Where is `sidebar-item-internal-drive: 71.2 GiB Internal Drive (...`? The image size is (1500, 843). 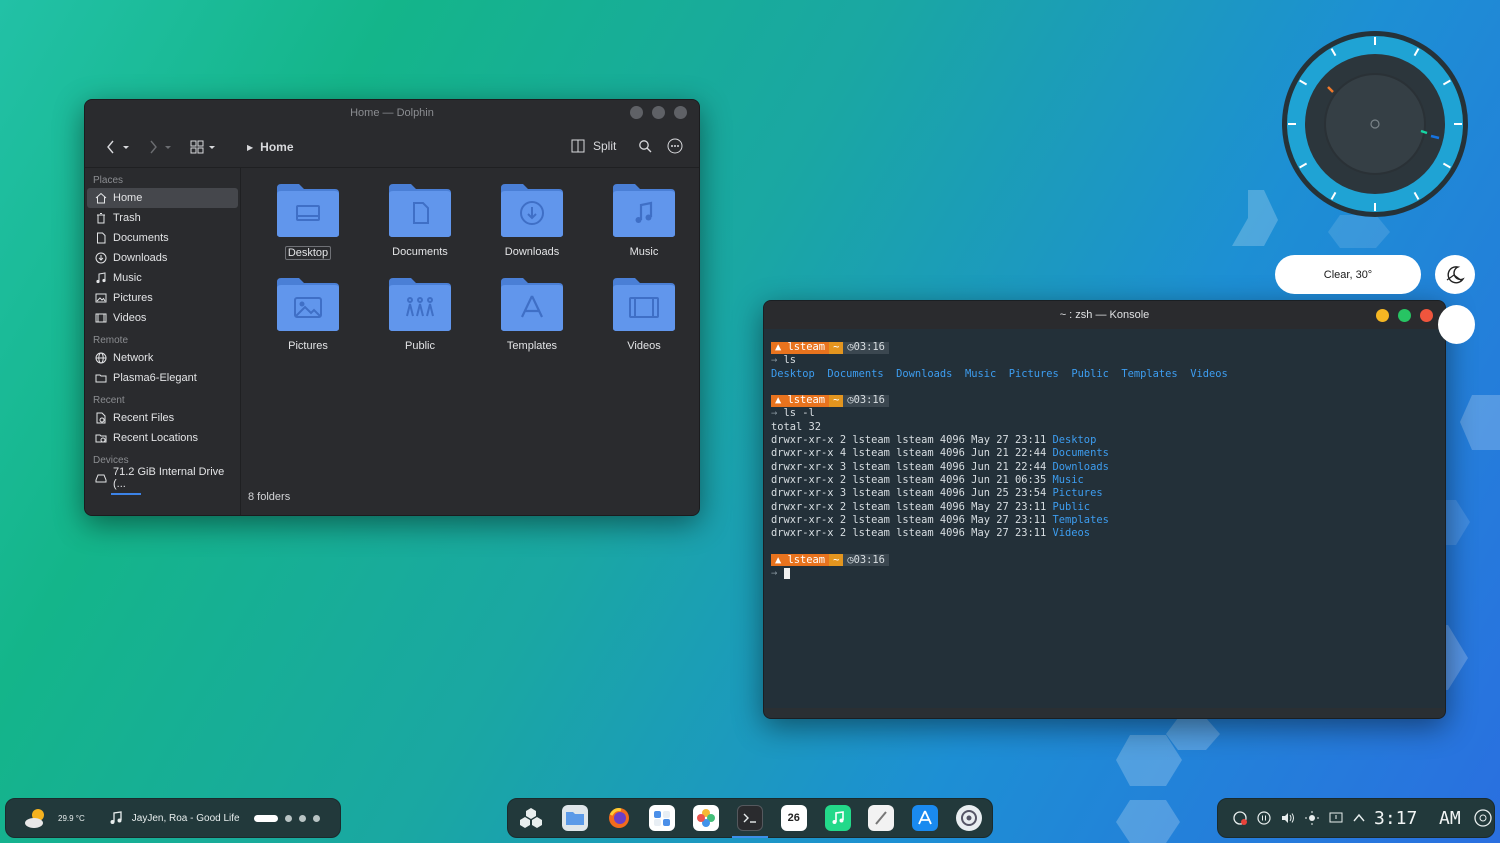
sidebar-item-internal-drive: 71.2 GiB Internal Drive (... is located at coordinates (162, 478).